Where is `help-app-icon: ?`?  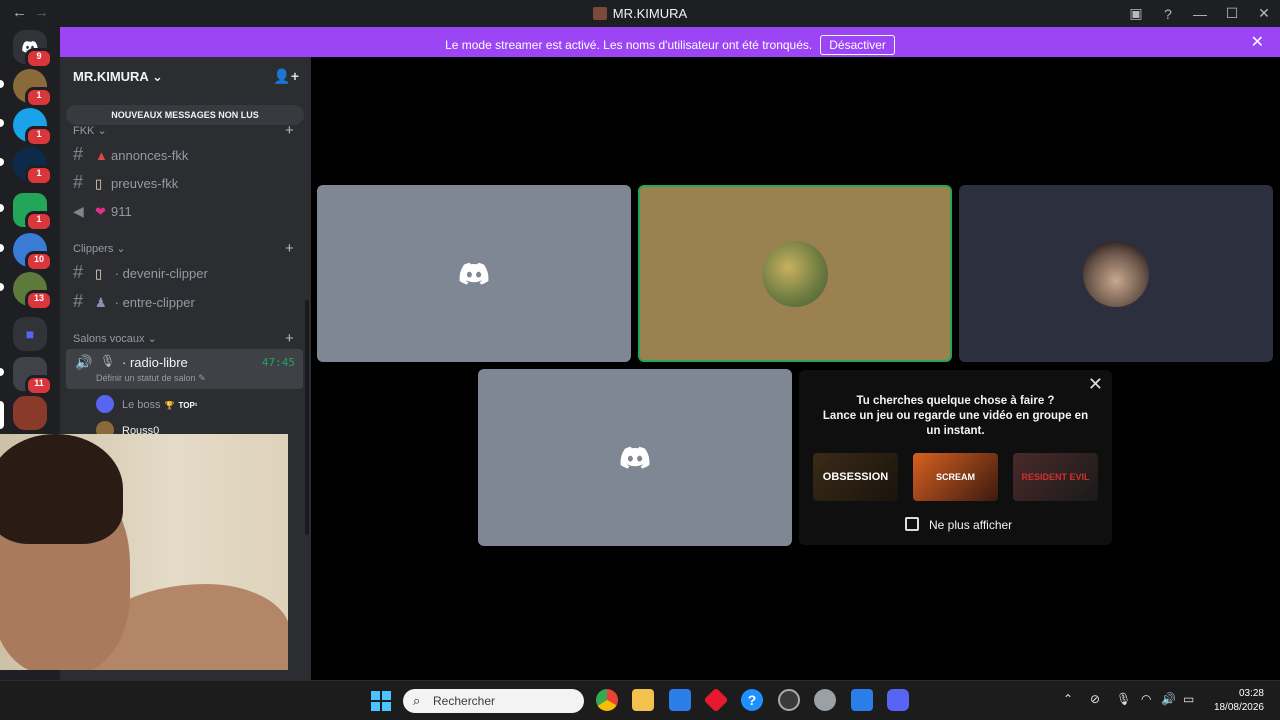
help-app-icon: ? is located at coordinates (752, 700).